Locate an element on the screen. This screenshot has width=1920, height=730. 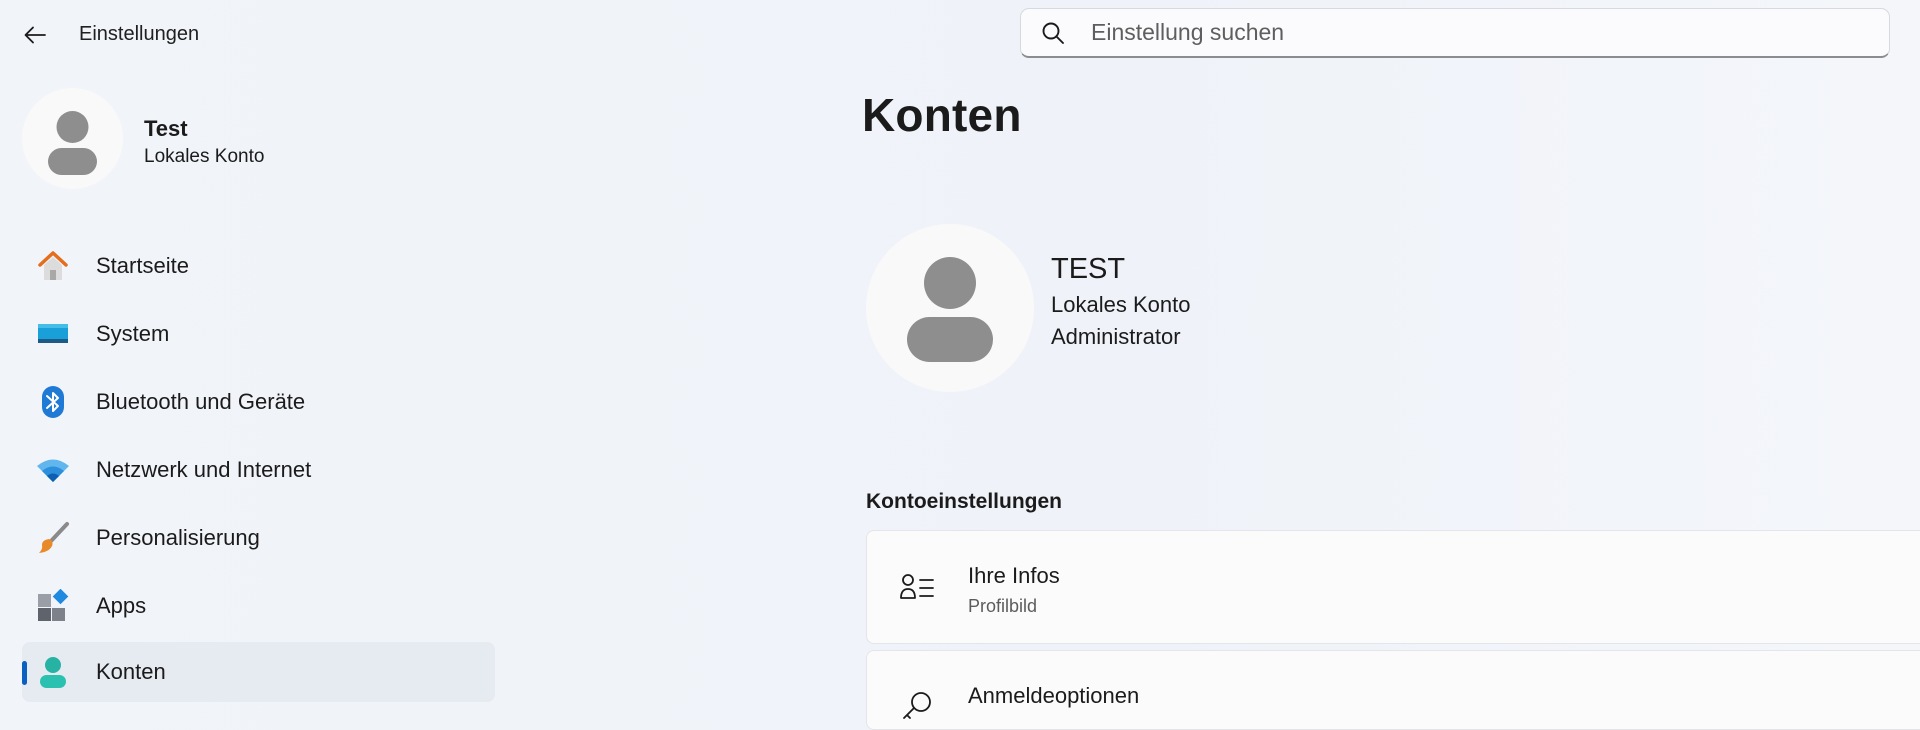
apps-icon is located at coordinates (53, 606).